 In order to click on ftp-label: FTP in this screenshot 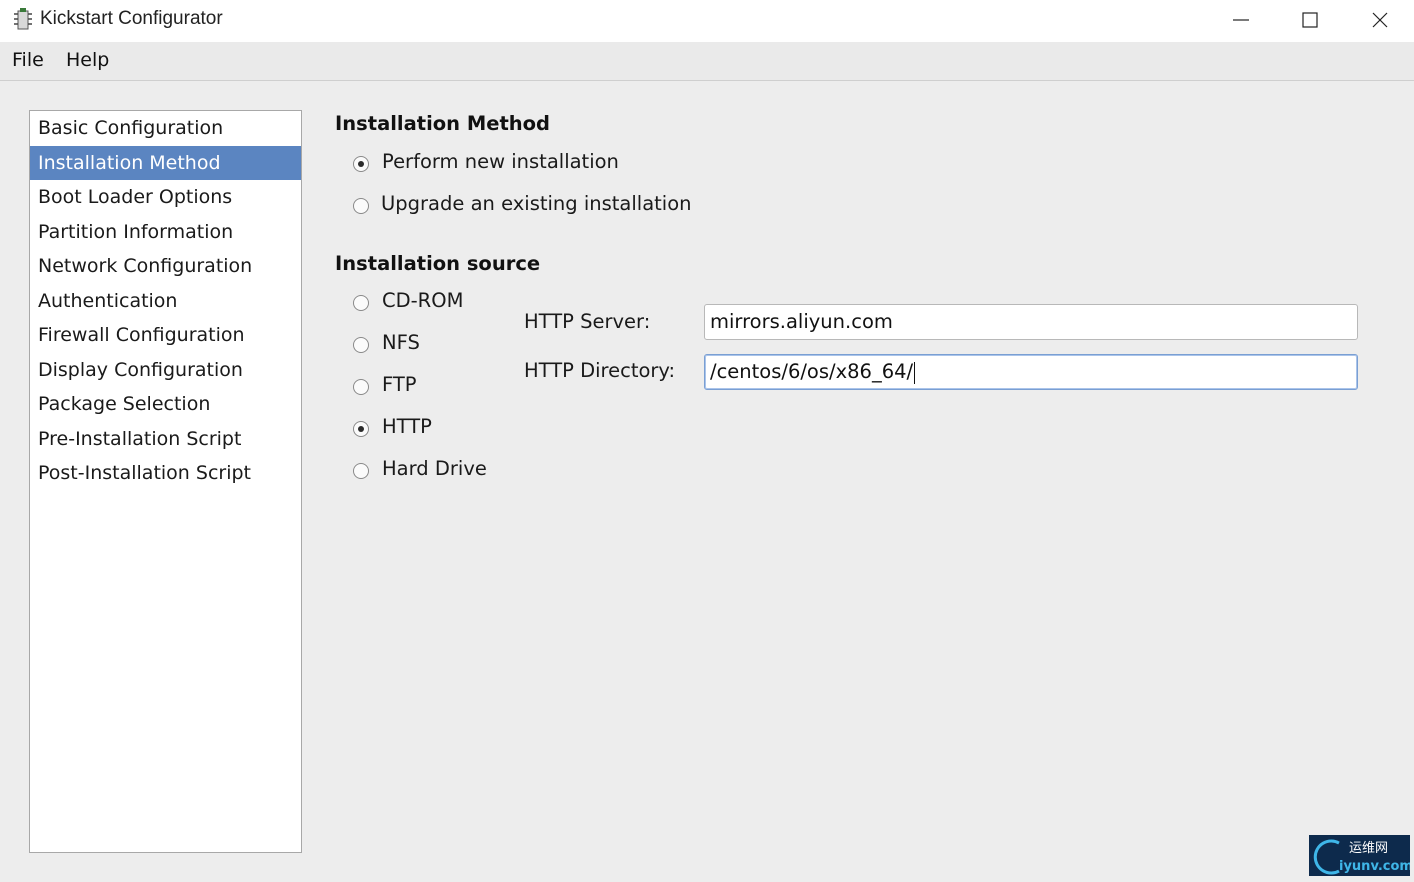, I will do `click(399, 384)`.